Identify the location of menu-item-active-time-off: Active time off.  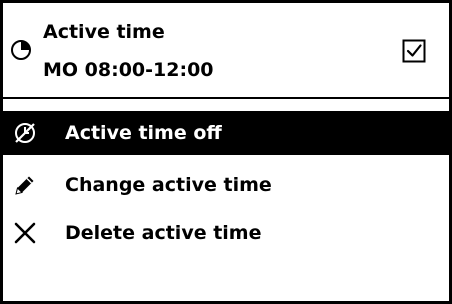
(226, 133).